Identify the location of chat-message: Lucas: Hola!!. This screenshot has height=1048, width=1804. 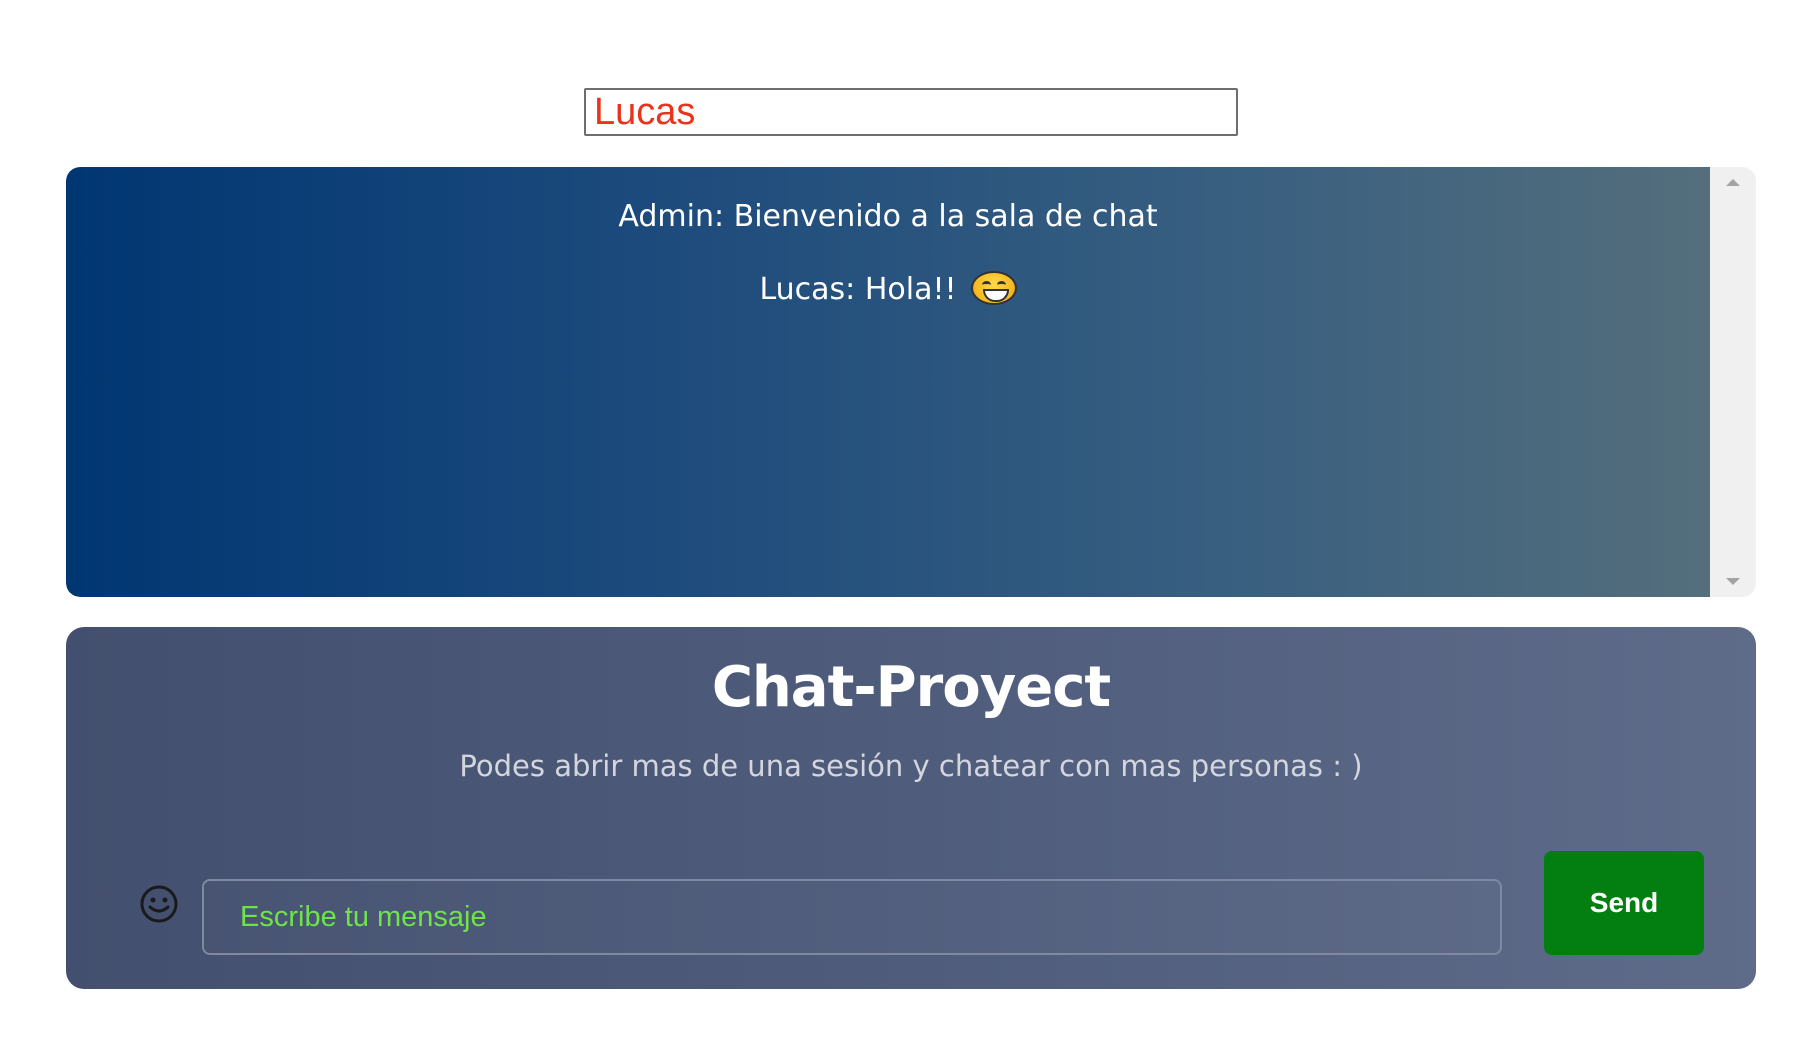
(888, 289).